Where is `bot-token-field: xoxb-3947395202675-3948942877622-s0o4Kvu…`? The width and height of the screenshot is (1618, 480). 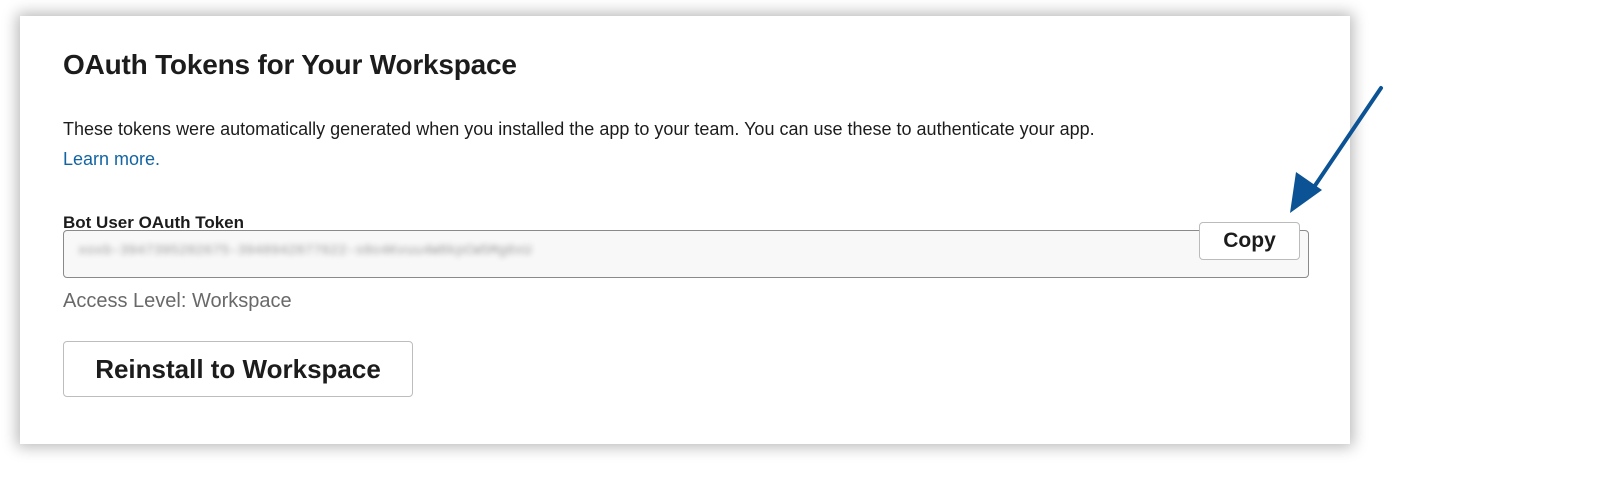 bot-token-field: xoxb-3947395202675-3948942877622-s0o4Kvu… is located at coordinates (686, 254).